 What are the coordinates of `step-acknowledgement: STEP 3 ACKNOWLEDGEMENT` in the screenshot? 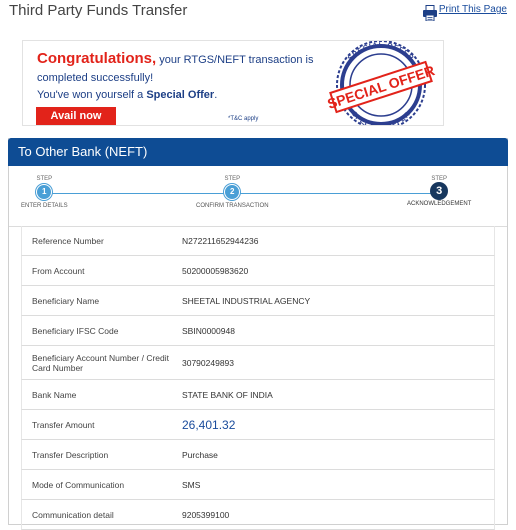 It's located at (439, 191).